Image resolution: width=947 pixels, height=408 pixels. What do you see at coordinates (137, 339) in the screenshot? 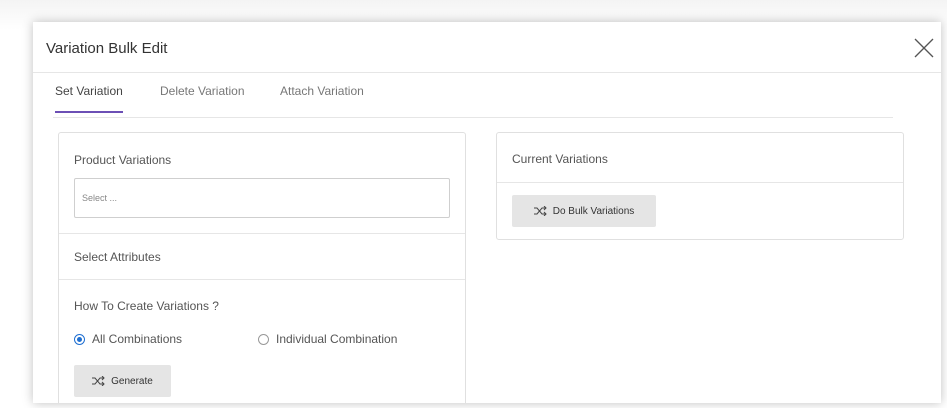
I see `radio-label: All Combinations` at bounding box center [137, 339].